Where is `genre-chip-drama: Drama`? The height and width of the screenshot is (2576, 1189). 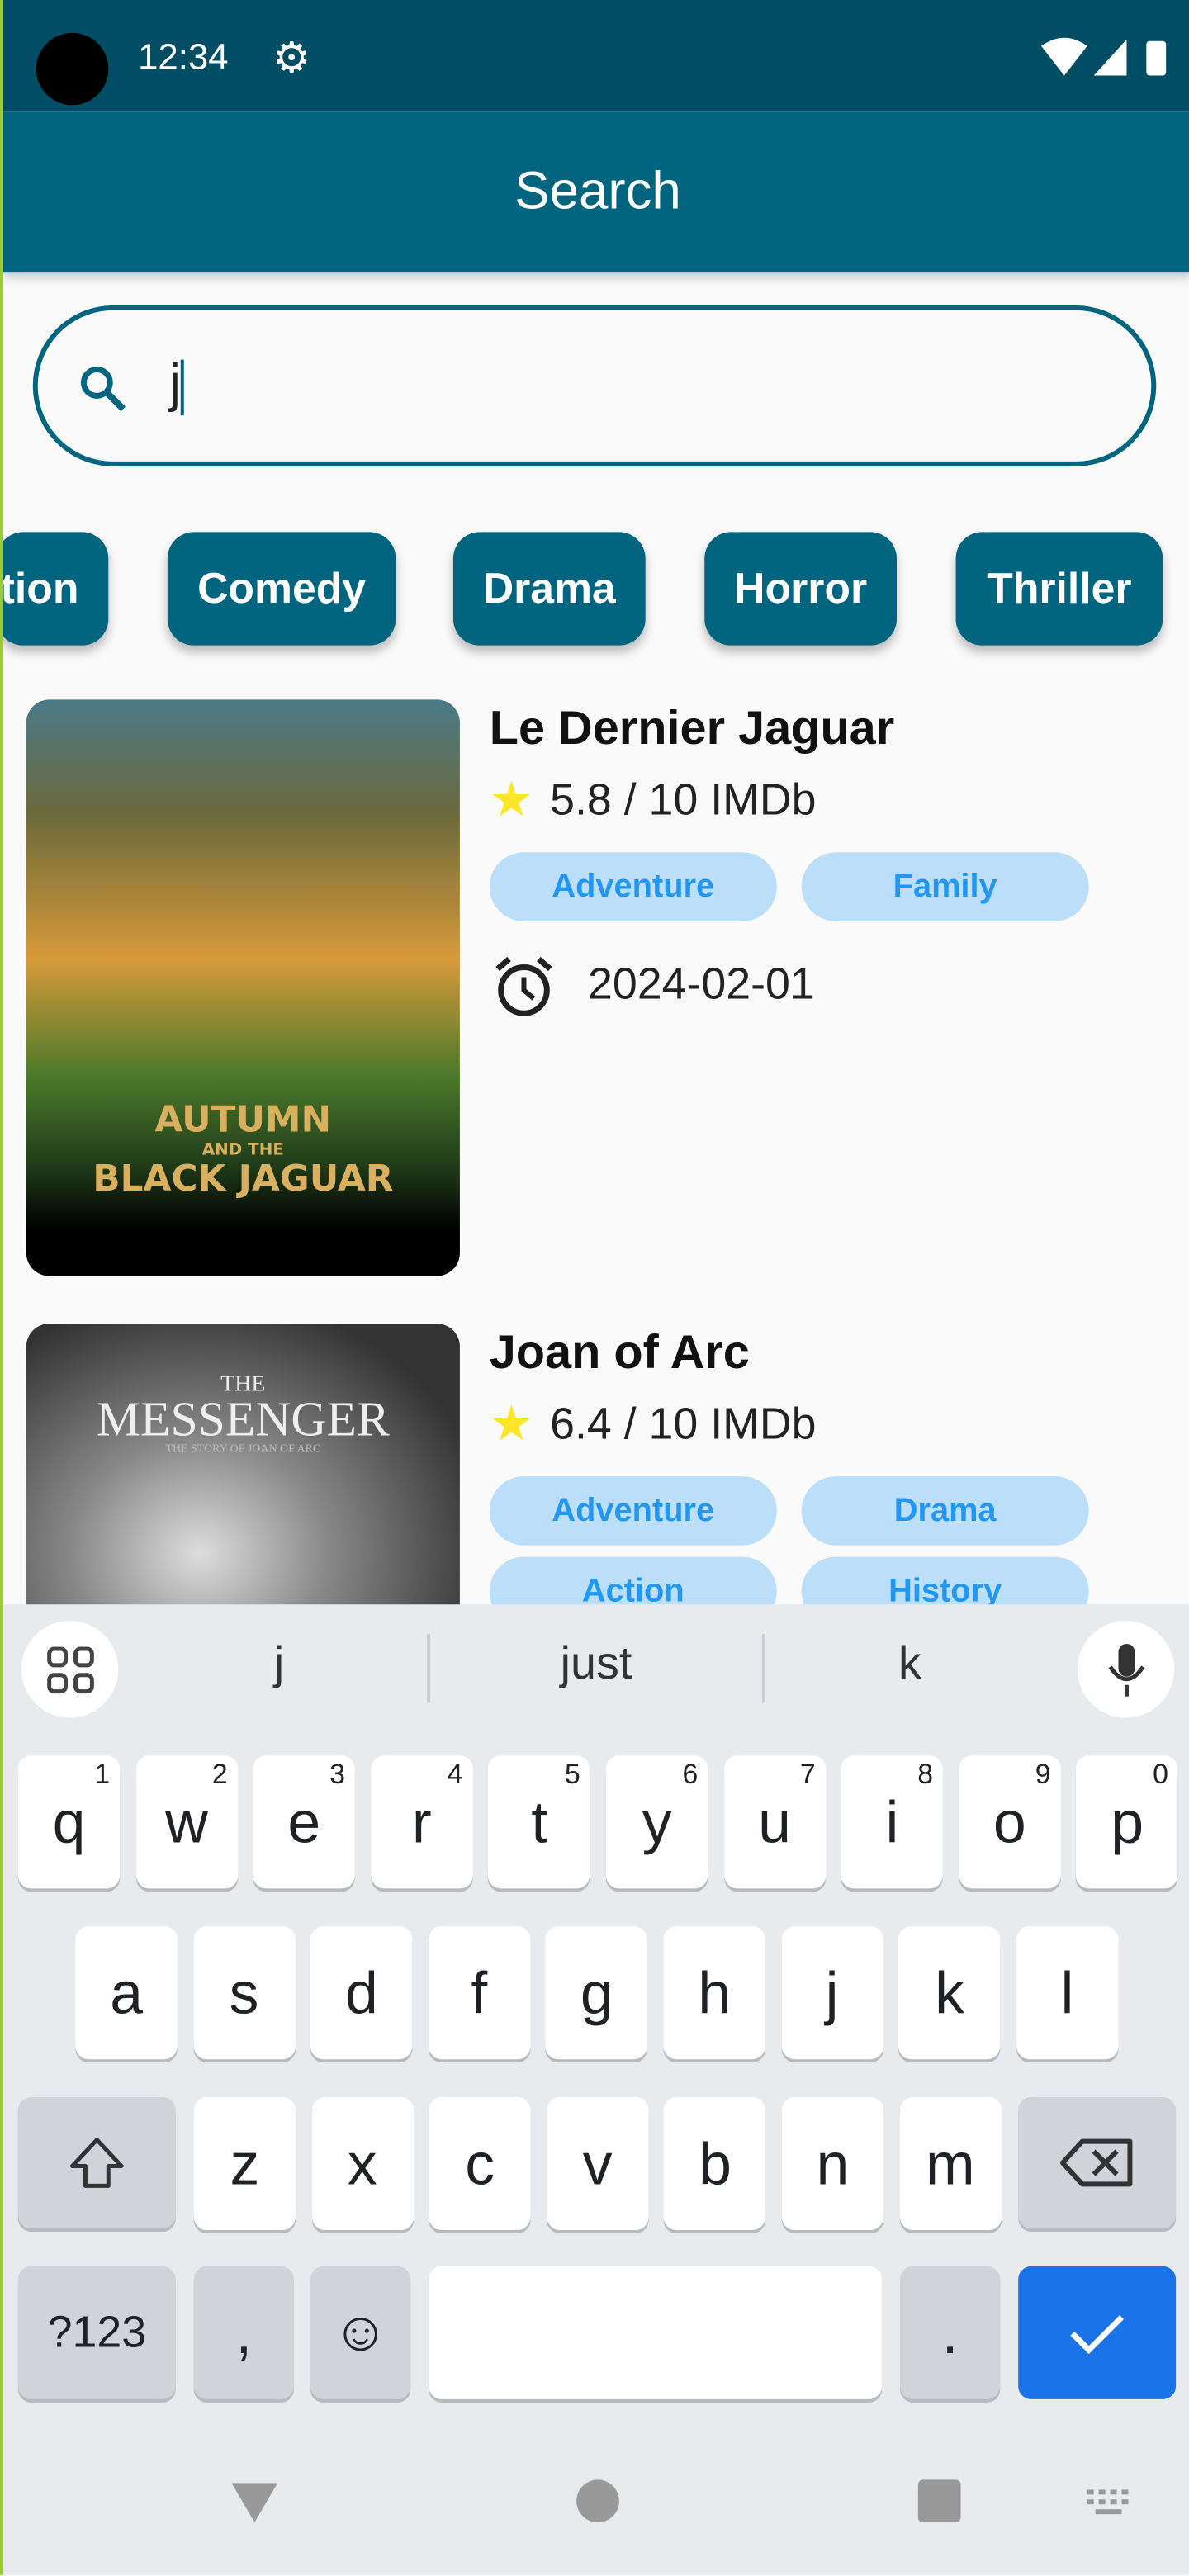 genre-chip-drama: Drama is located at coordinates (549, 589).